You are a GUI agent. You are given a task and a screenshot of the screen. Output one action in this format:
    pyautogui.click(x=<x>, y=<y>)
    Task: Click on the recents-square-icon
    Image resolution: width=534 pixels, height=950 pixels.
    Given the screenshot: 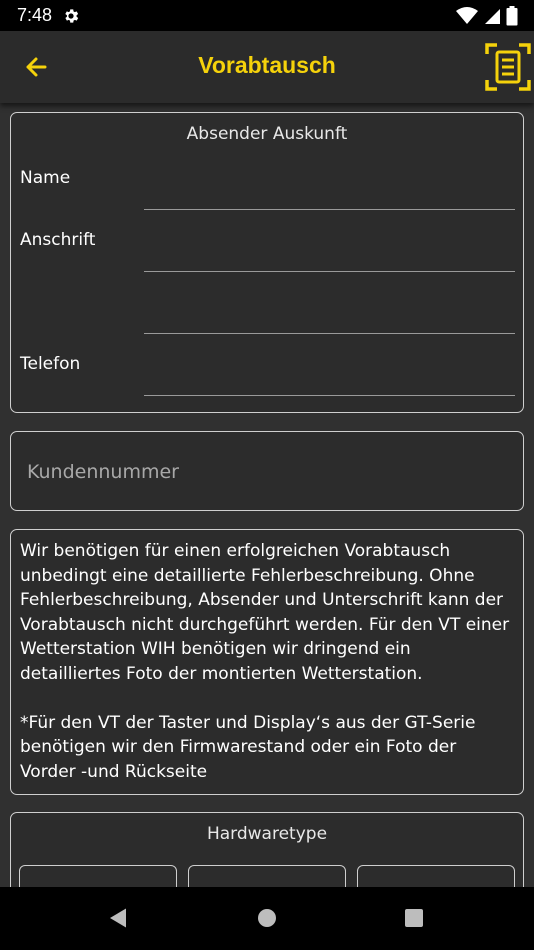 What is the action you would take?
    pyautogui.click(x=414, y=918)
    